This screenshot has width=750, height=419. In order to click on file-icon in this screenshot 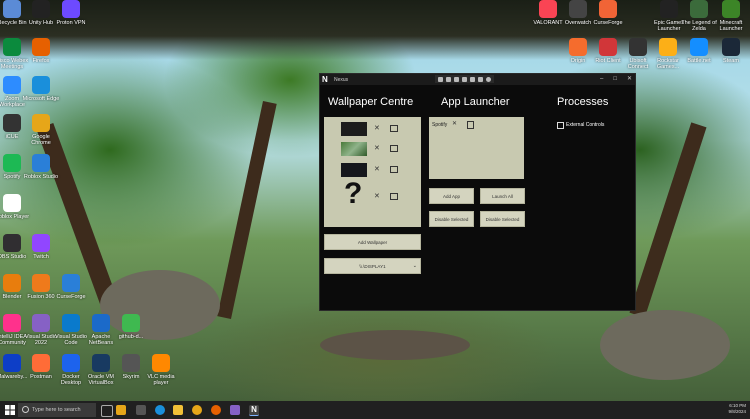, I will do `click(470, 125)`.